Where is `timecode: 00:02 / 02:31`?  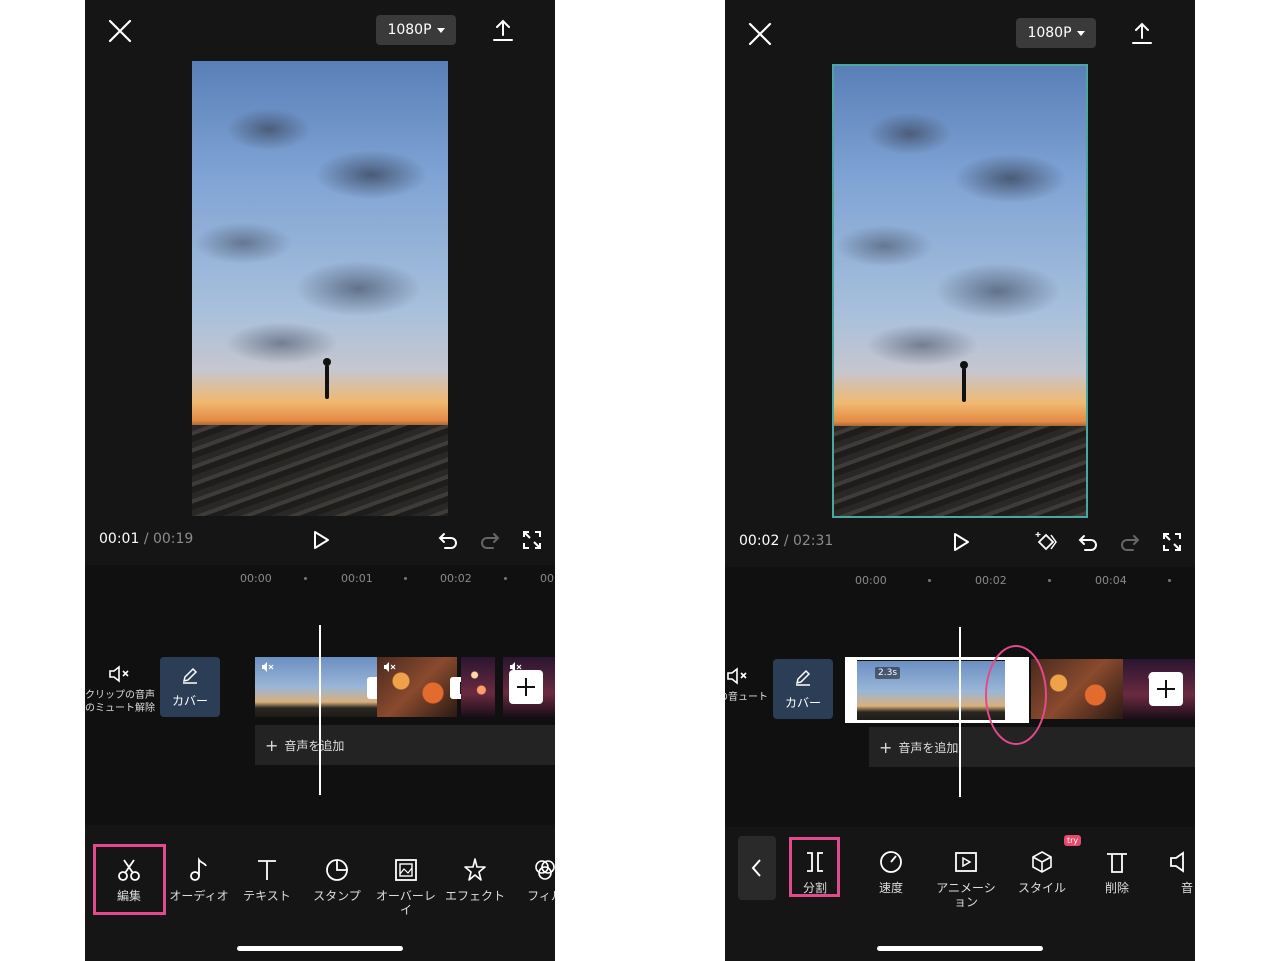 timecode: 00:02 / 02:31 is located at coordinates (786, 541).